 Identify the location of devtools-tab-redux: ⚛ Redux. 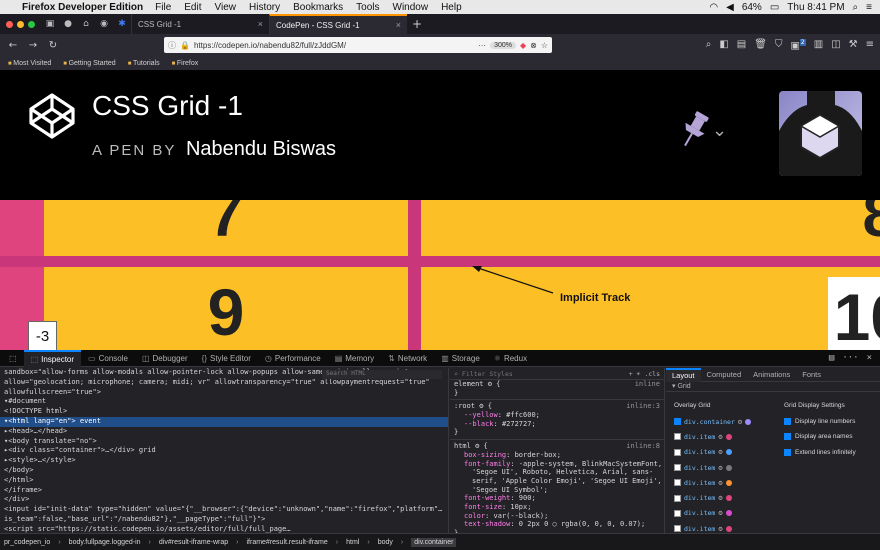
(510, 358).